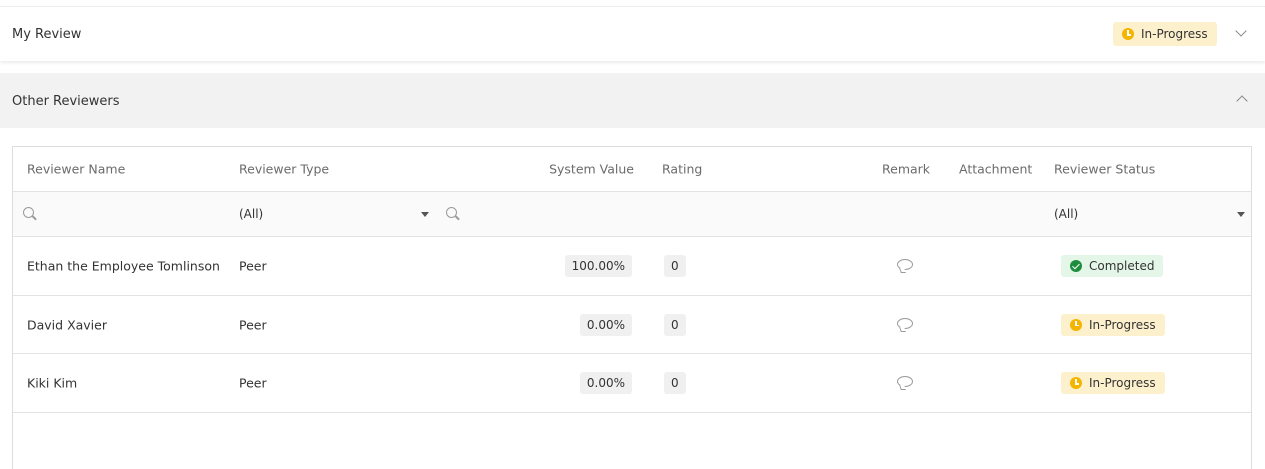 The height and width of the screenshot is (469, 1265). What do you see at coordinates (632, 100) in the screenshot?
I see `other-reviewers-header: Other Reviewers` at bounding box center [632, 100].